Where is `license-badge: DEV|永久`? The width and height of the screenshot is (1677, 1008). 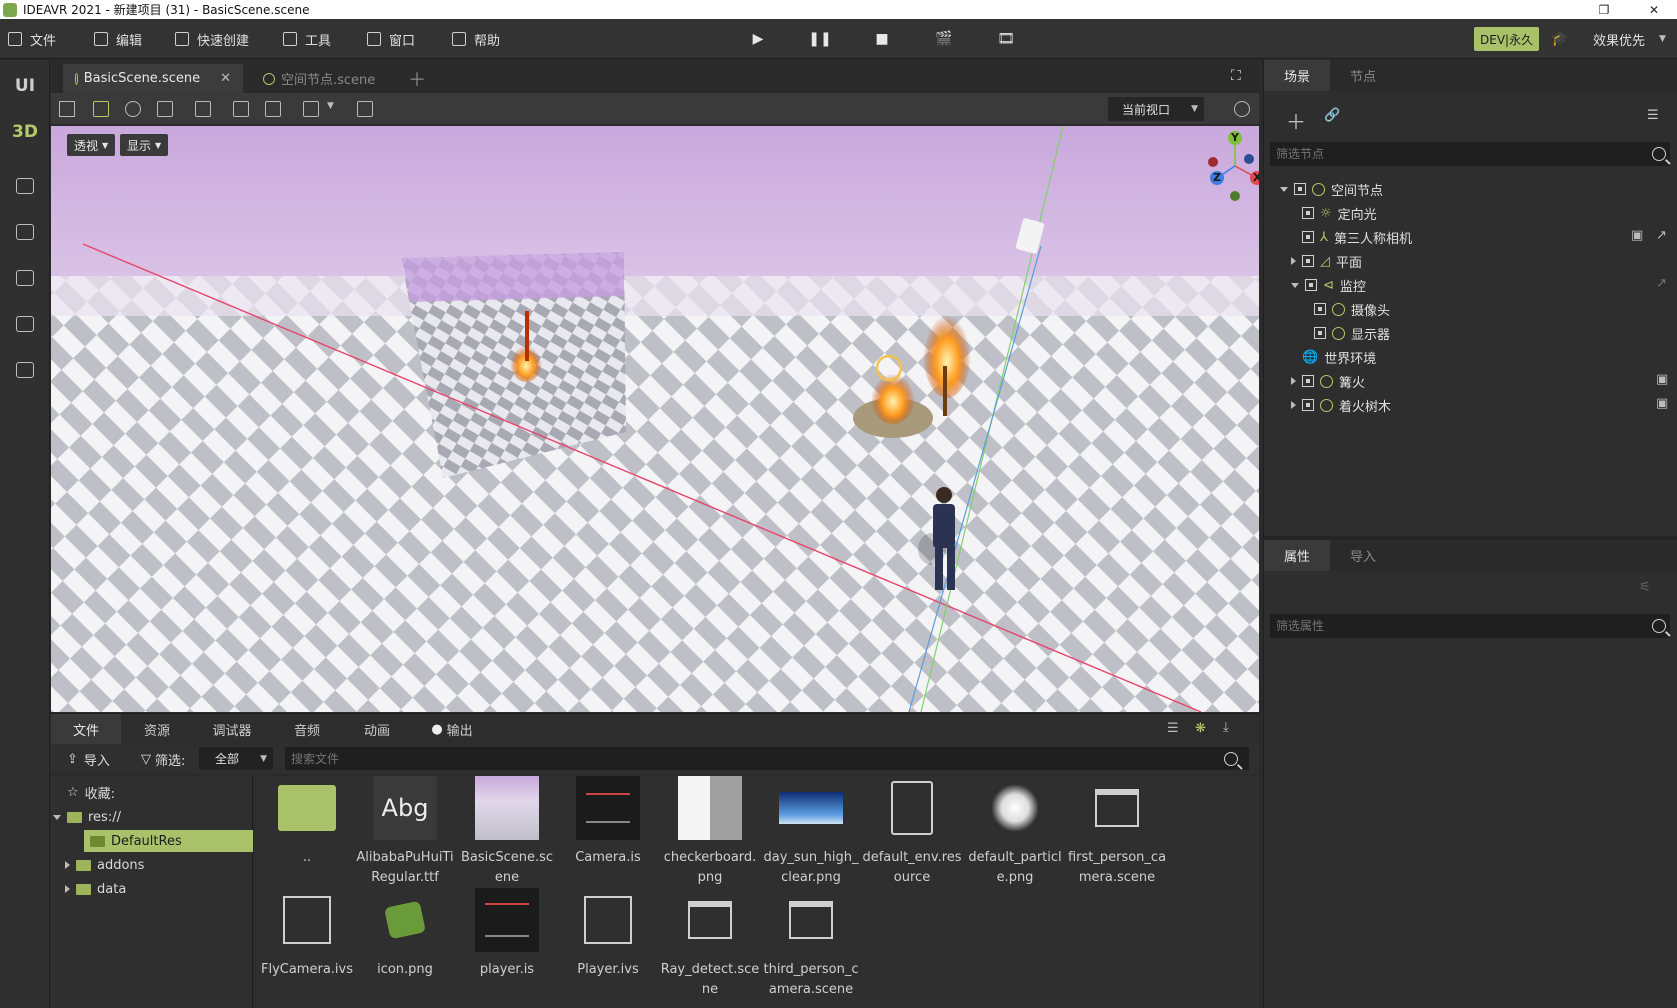 license-badge: DEV|永久 is located at coordinates (1507, 39).